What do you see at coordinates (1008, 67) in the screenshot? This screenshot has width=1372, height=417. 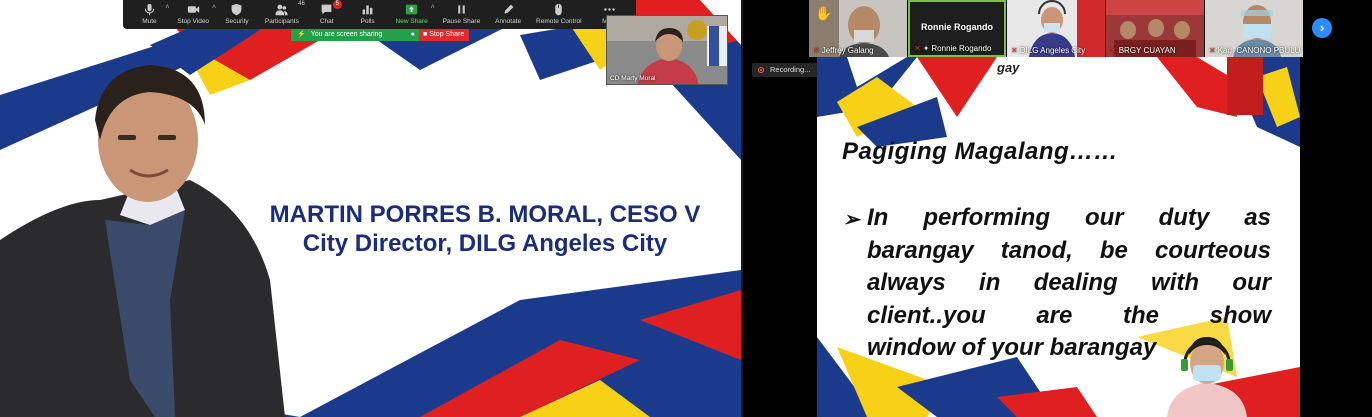 I see `slide-partial-title: gay` at bounding box center [1008, 67].